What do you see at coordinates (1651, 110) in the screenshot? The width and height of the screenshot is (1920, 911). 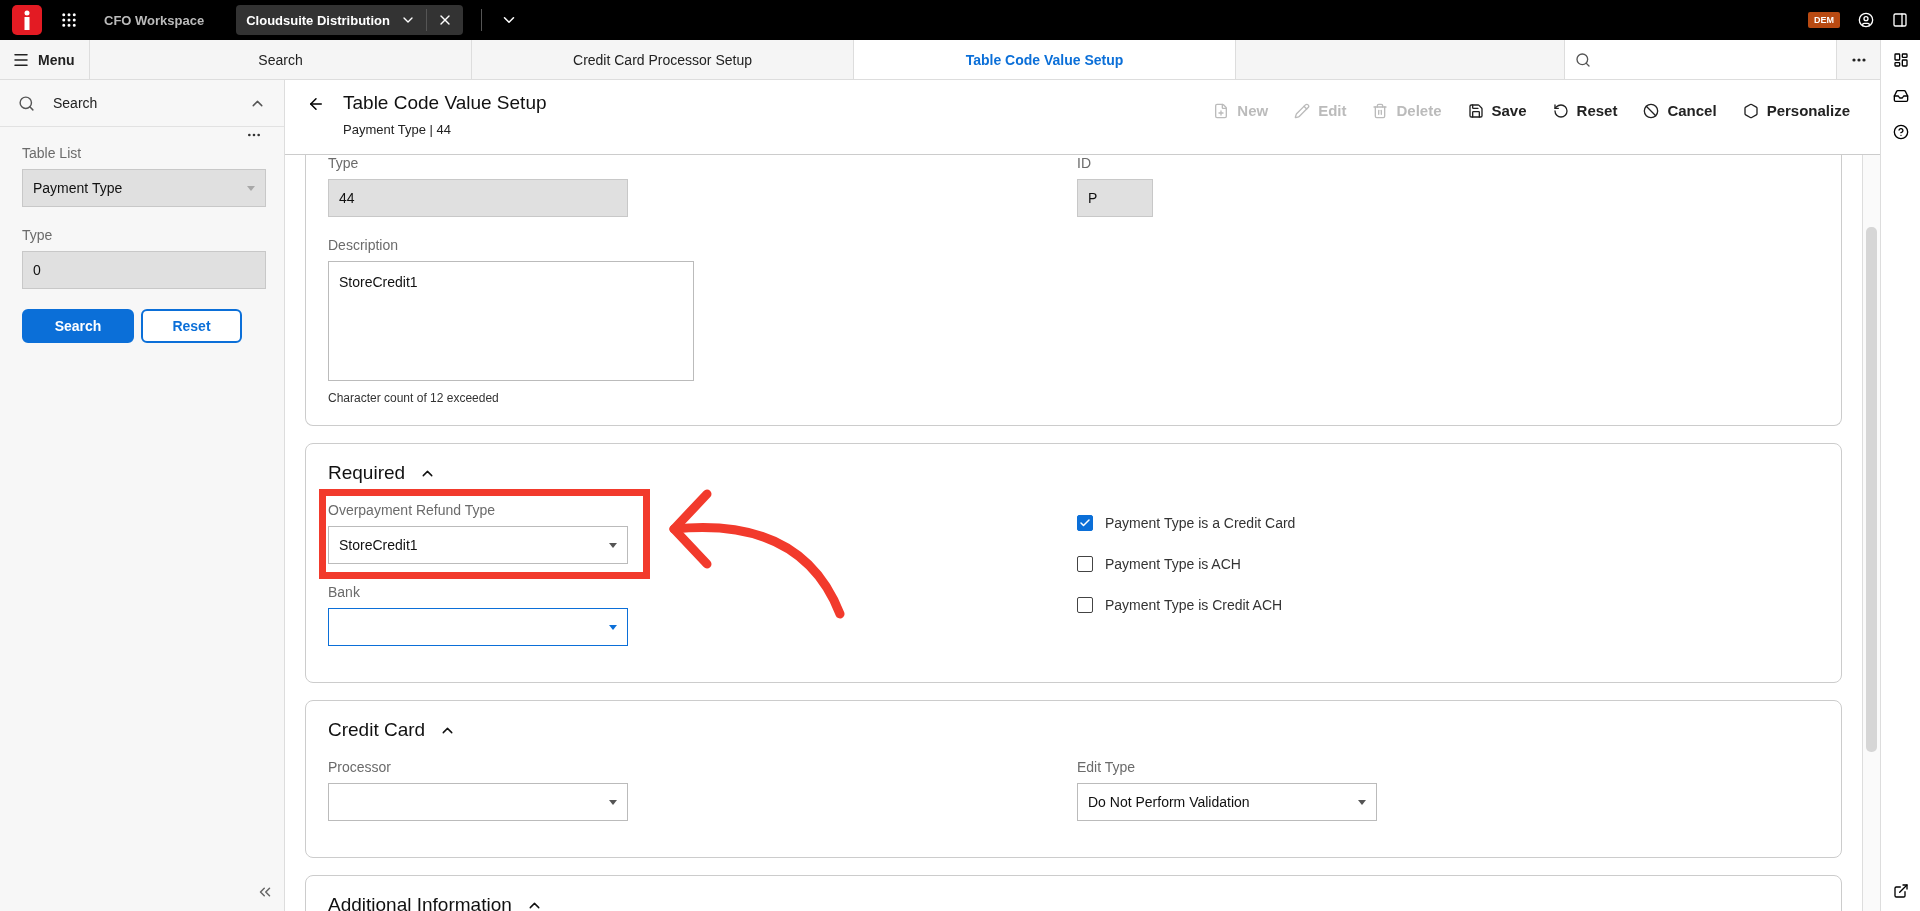 I see `cancel-icon` at bounding box center [1651, 110].